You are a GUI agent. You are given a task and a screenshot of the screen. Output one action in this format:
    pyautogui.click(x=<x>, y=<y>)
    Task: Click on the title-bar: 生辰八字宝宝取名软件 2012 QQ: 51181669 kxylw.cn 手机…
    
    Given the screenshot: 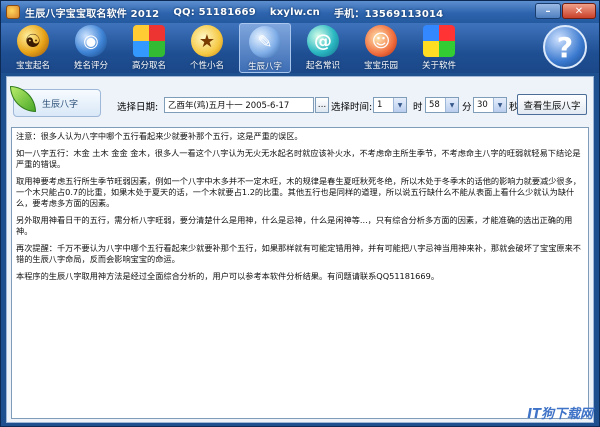 What is the action you would take?
    pyautogui.click(x=300, y=12)
    